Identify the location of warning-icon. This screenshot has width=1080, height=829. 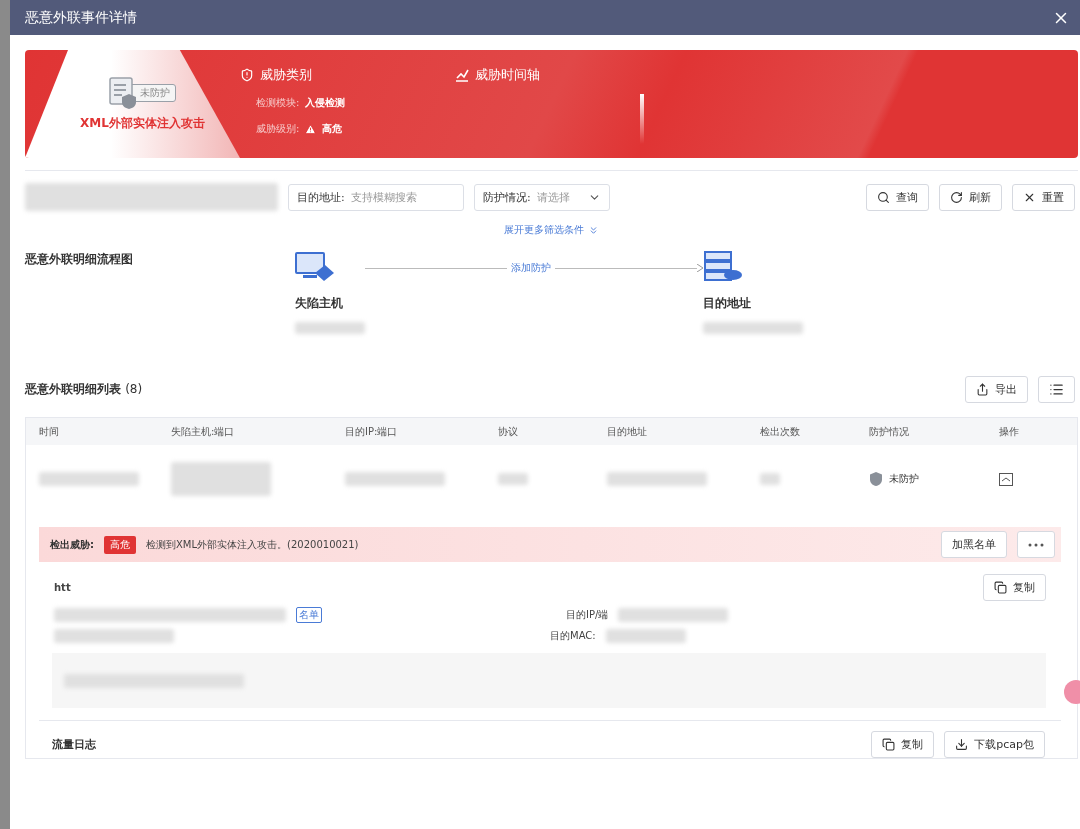
(311, 129).